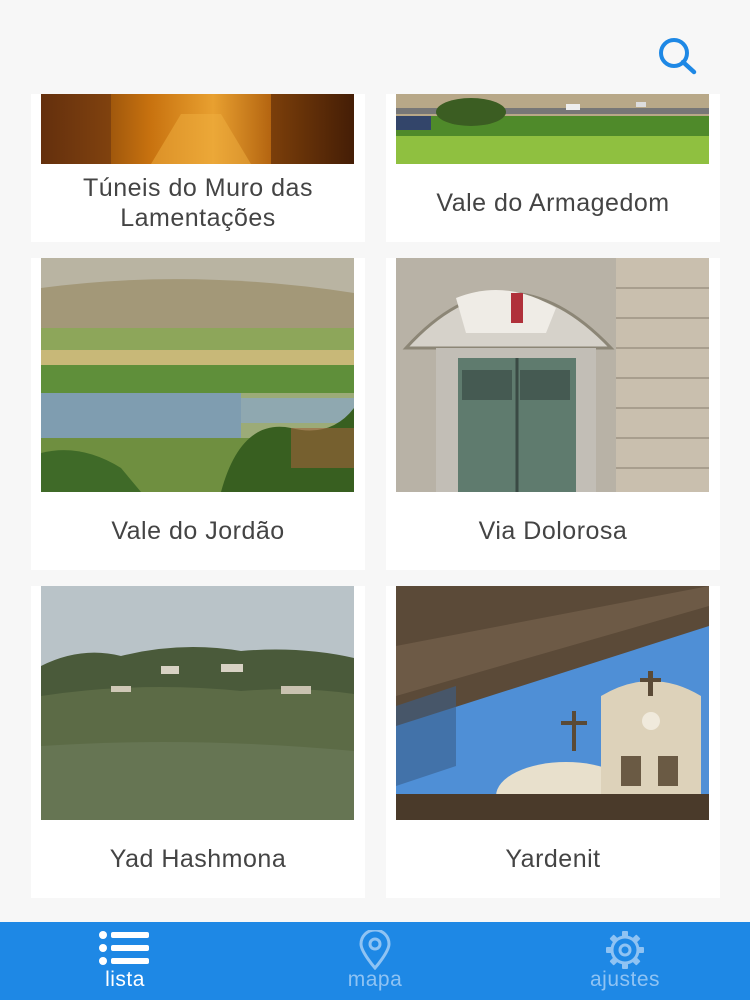 Image resolution: width=750 pixels, height=1000 pixels. What do you see at coordinates (198, 531) in the screenshot?
I see `place-title-jordao: Vale do Jordão` at bounding box center [198, 531].